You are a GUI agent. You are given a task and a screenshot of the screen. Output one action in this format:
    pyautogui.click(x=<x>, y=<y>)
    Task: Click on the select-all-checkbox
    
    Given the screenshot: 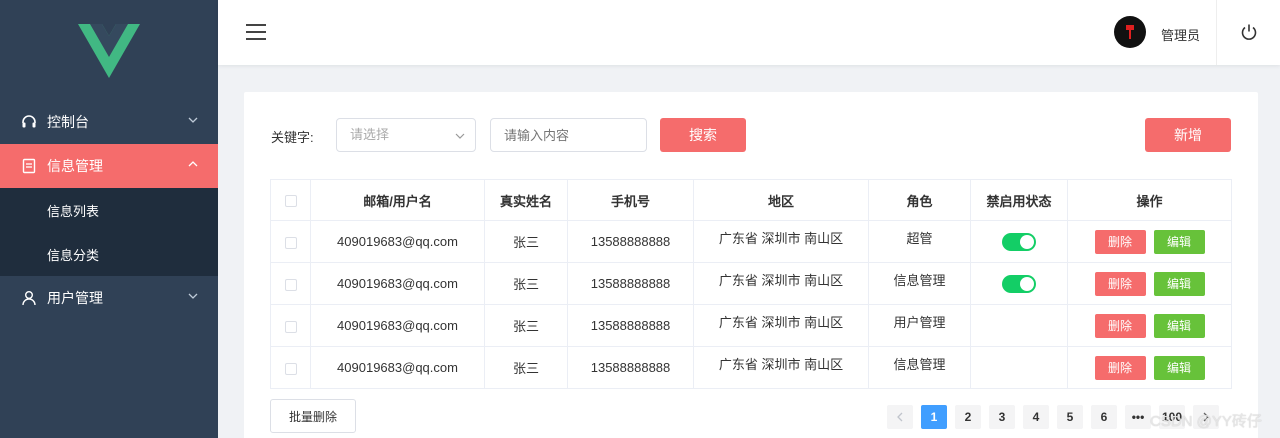 What is the action you would take?
    pyautogui.click(x=290, y=200)
    